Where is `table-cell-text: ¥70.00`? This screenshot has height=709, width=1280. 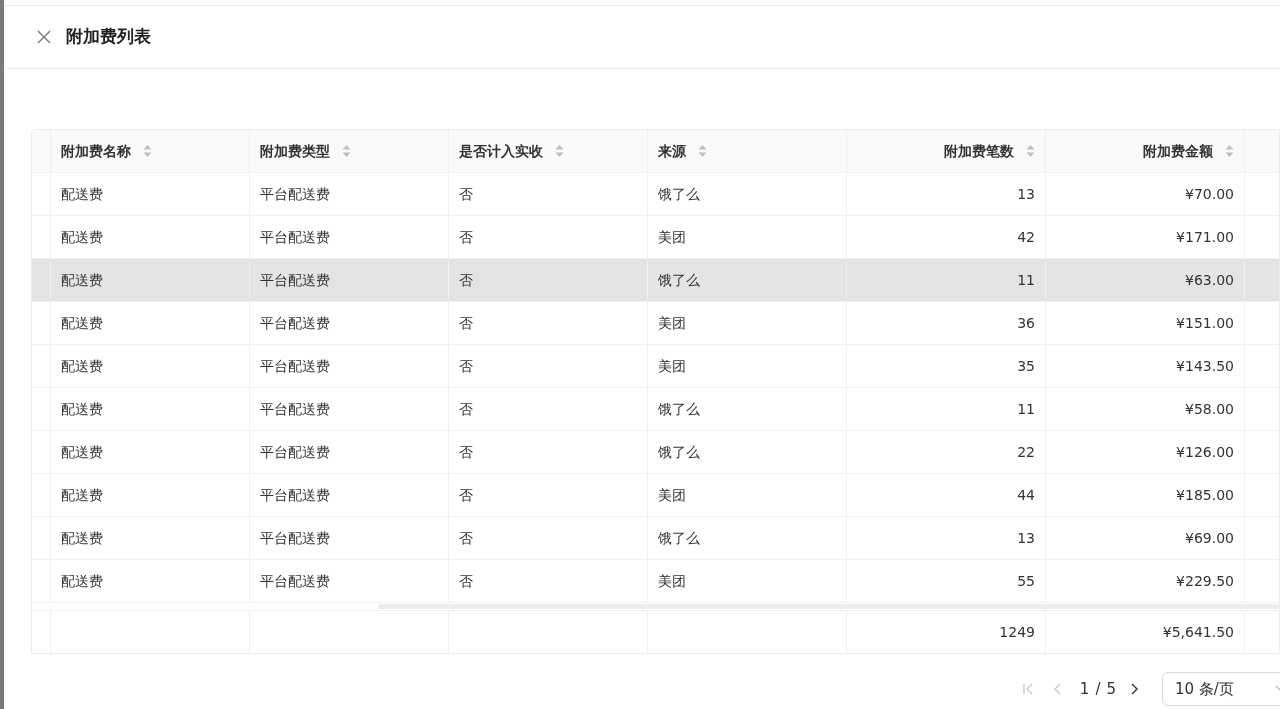 table-cell-text: ¥70.00 is located at coordinates (1209, 194).